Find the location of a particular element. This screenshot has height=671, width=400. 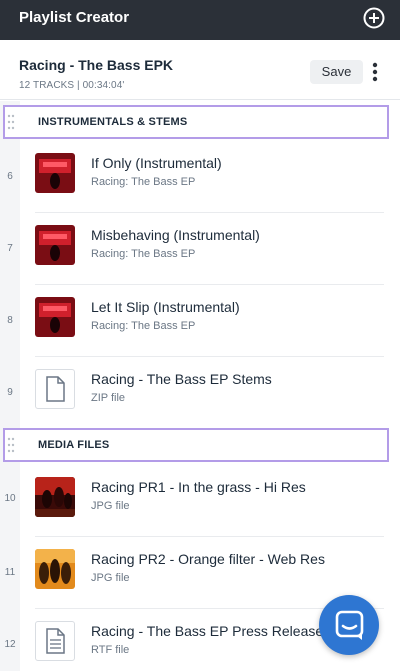

track-title: Racing PR1 - In the grass - Hi Res is located at coordinates (198, 487).